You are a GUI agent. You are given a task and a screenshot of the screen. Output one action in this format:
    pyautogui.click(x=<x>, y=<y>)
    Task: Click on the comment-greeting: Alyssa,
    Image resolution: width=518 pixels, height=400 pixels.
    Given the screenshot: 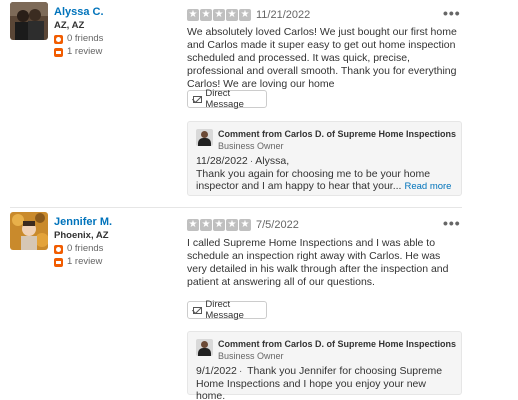 What is the action you would take?
    pyautogui.click(x=272, y=161)
    